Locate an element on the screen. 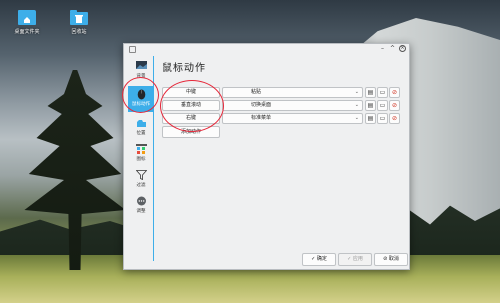 Image resolution: width=500 pixels, height=303 pixels. close-button: × is located at coordinates (402, 48).